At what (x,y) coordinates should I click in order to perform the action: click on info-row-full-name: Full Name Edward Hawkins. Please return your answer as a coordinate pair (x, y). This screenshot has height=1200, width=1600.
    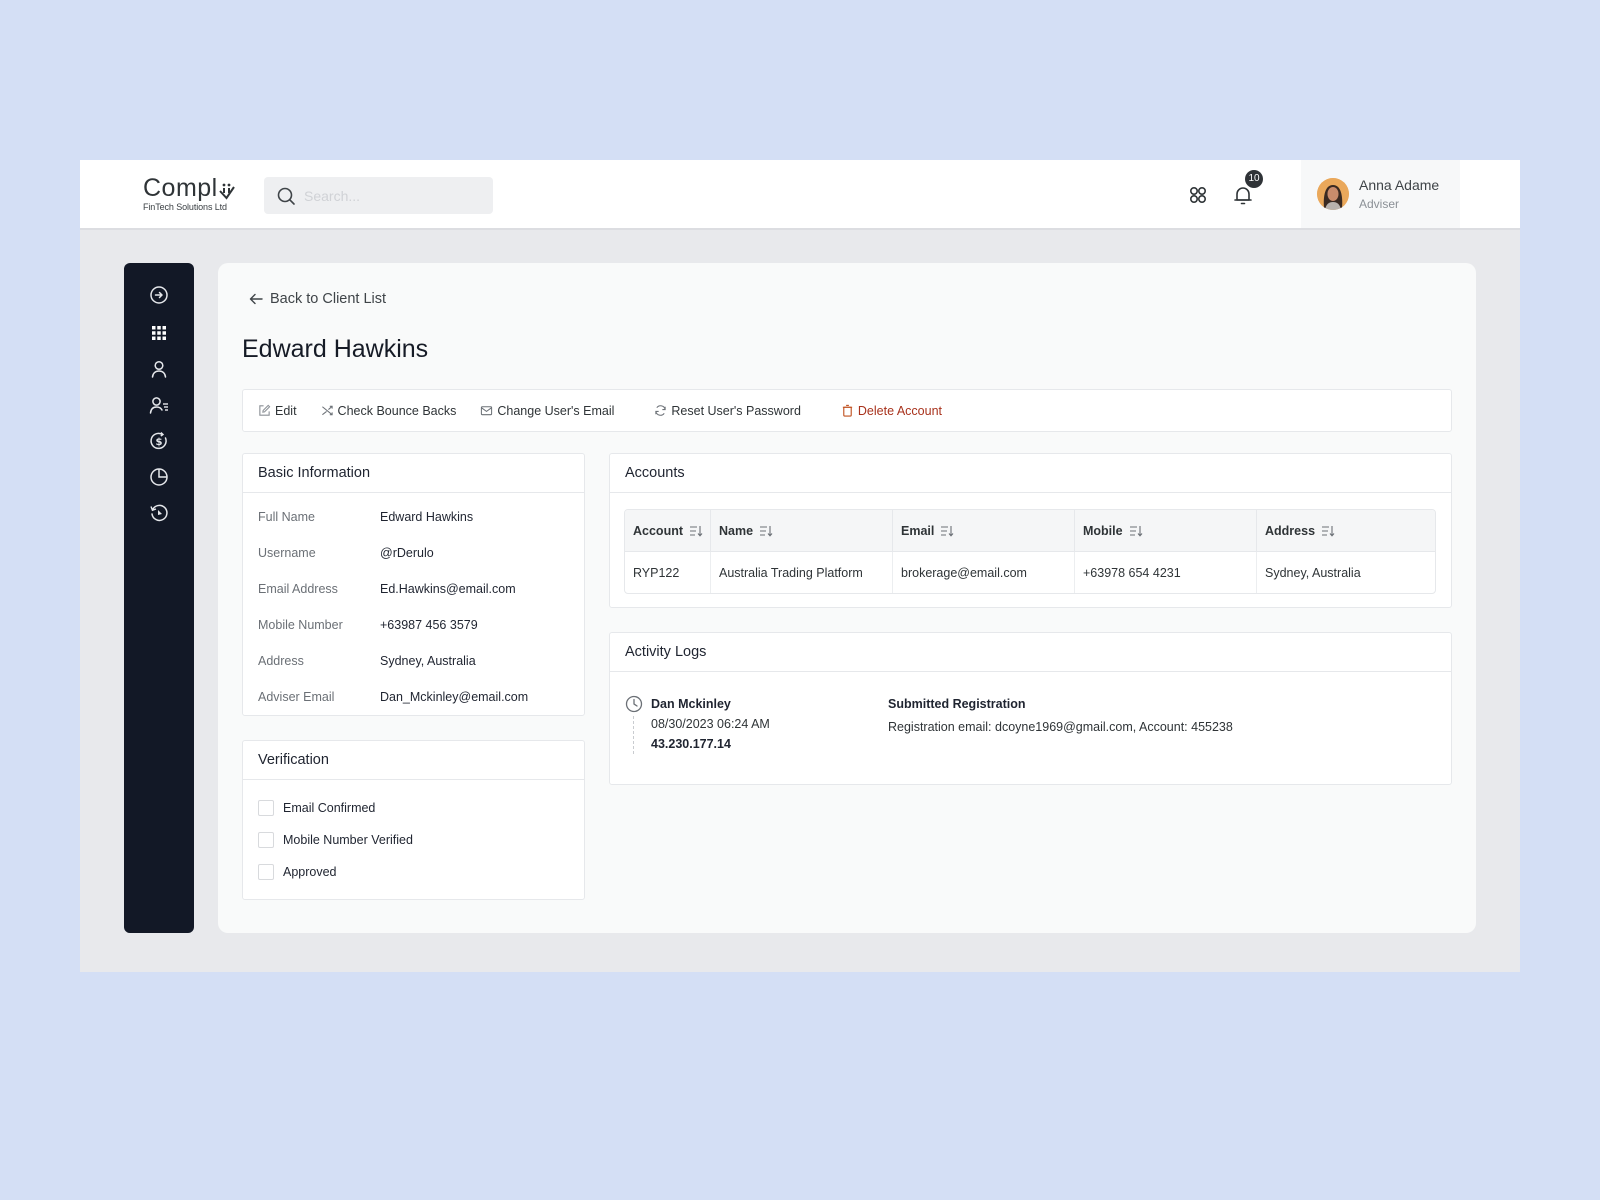
    Looking at the image, I should click on (413, 517).